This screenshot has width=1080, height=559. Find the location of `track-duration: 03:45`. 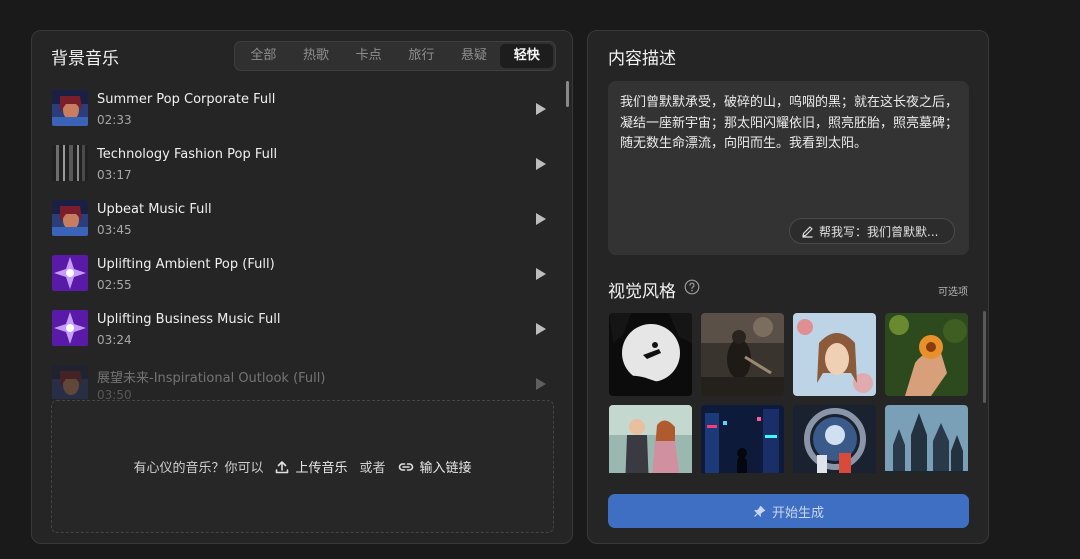

track-duration: 03:45 is located at coordinates (114, 230).